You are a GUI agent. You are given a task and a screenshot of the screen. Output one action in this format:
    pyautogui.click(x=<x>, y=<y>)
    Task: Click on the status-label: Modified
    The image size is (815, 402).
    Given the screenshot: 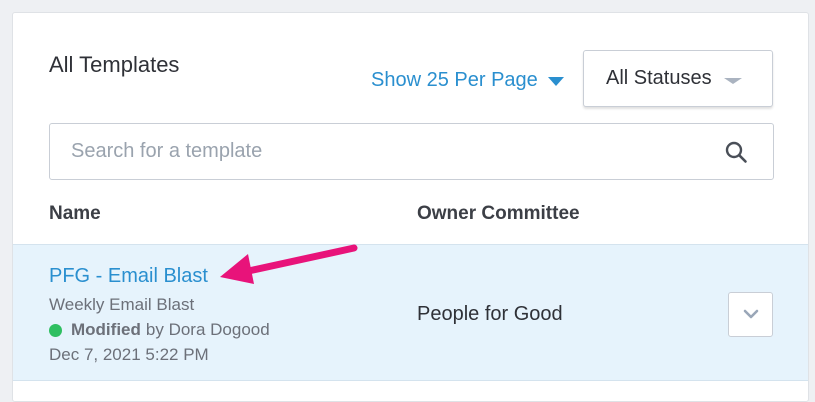 What is the action you would take?
    pyautogui.click(x=106, y=329)
    